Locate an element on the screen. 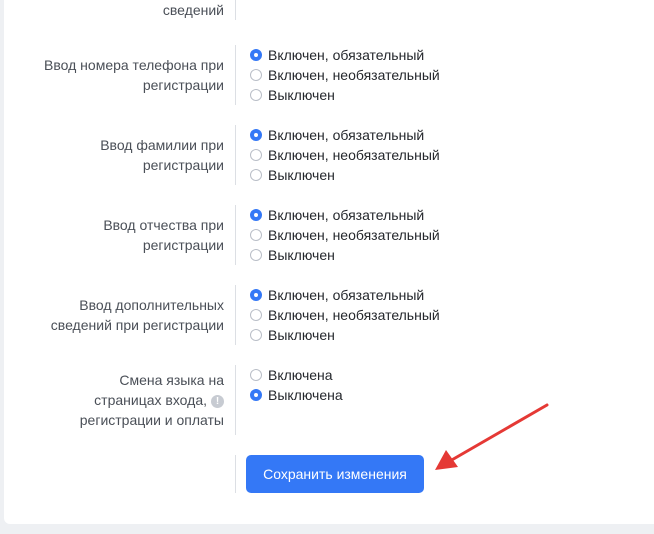 The image size is (654, 534). phone-option-required: Включен, обязательный is located at coordinates (337, 55).